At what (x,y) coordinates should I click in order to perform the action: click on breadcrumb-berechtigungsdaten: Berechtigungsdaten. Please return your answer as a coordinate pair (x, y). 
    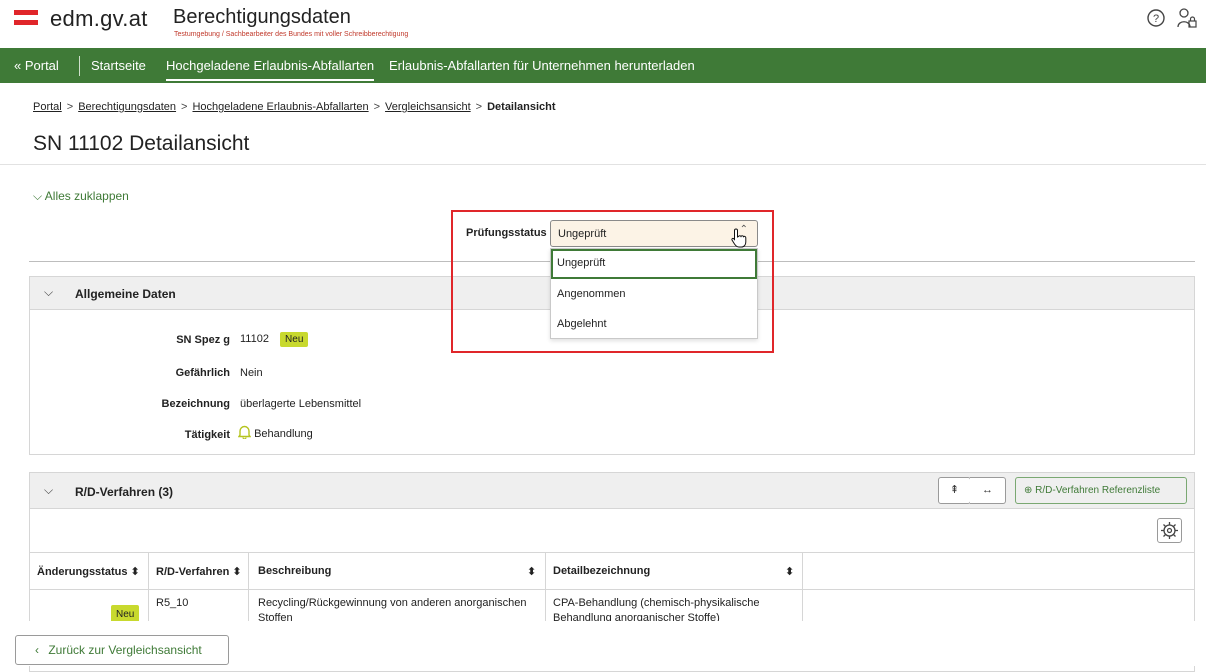
    Looking at the image, I should click on (127, 107).